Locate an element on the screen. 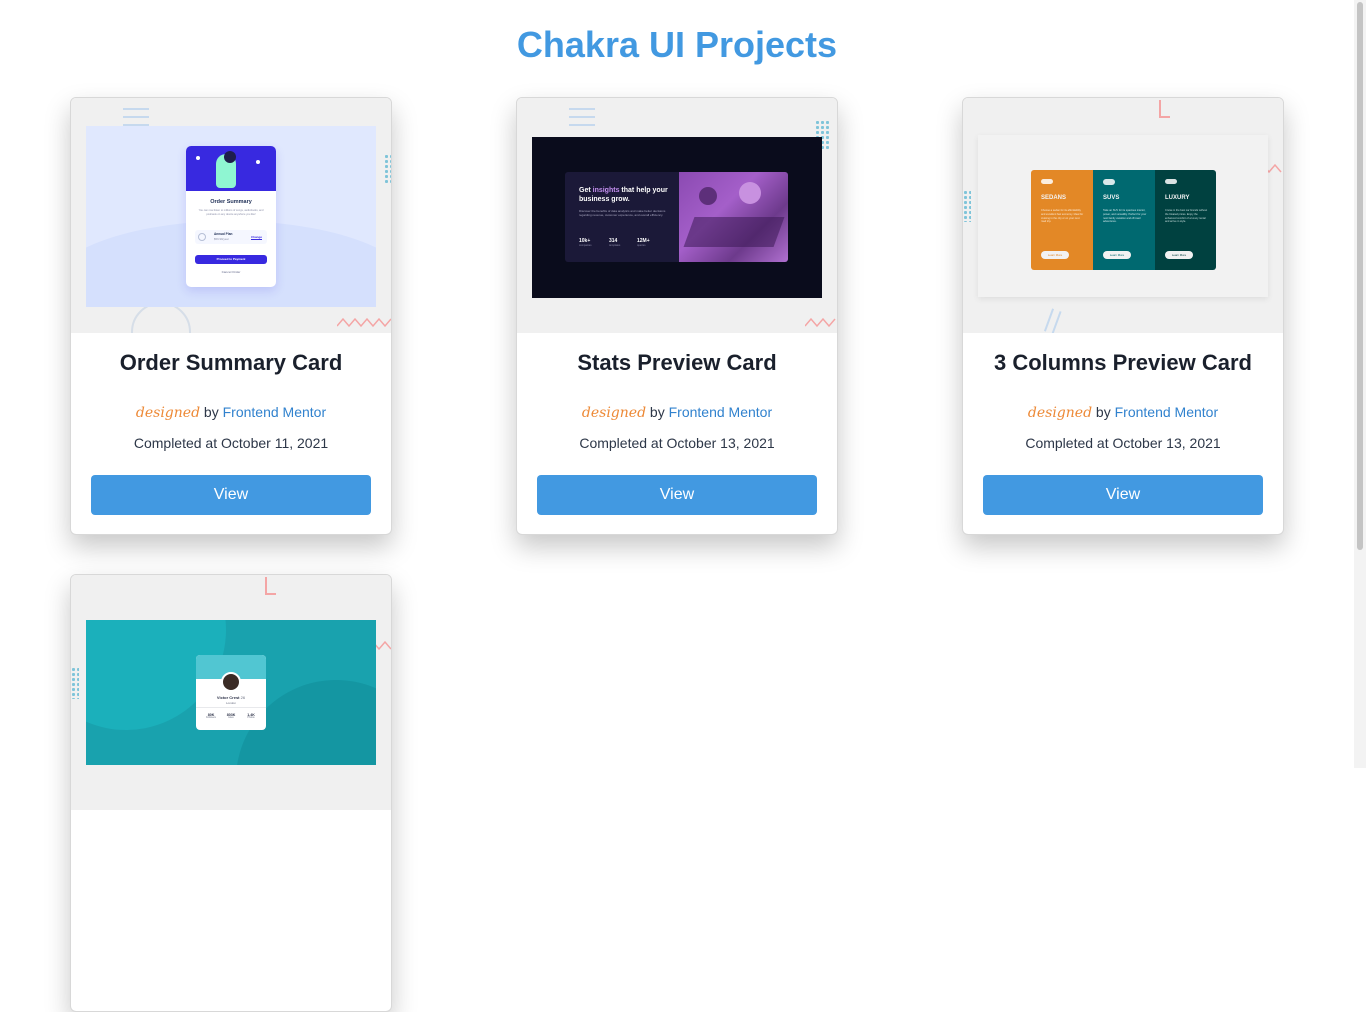 The height and width of the screenshot is (1012, 1366). column-heading: SUVS is located at coordinates (1111, 198).